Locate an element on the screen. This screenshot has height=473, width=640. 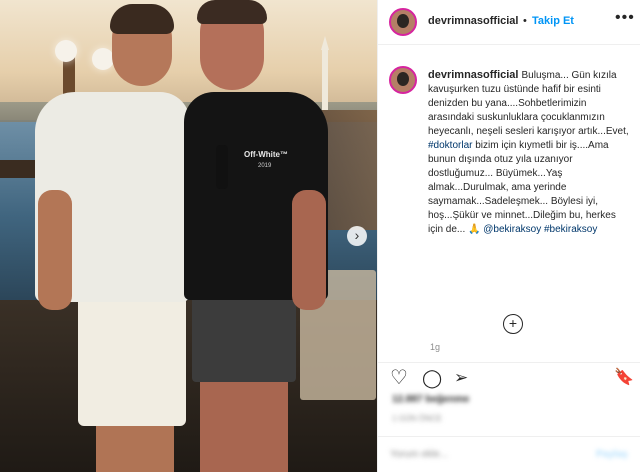
comment-bubble-icon: ◯ is located at coordinates (432, 378).